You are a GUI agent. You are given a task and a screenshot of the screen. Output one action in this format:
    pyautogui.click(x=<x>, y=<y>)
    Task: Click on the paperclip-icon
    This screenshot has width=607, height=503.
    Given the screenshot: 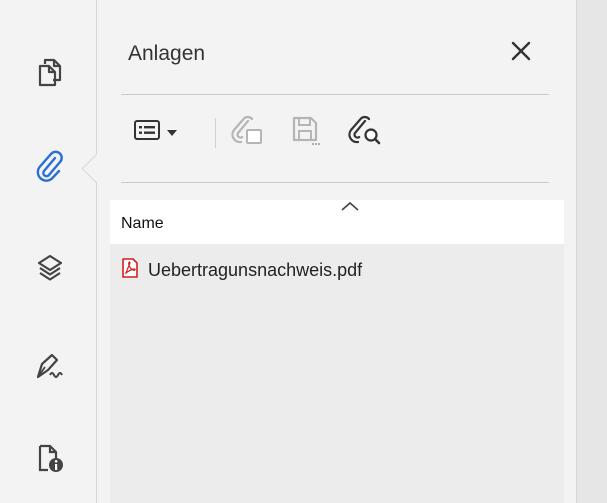 What is the action you would take?
    pyautogui.click(x=50, y=166)
    